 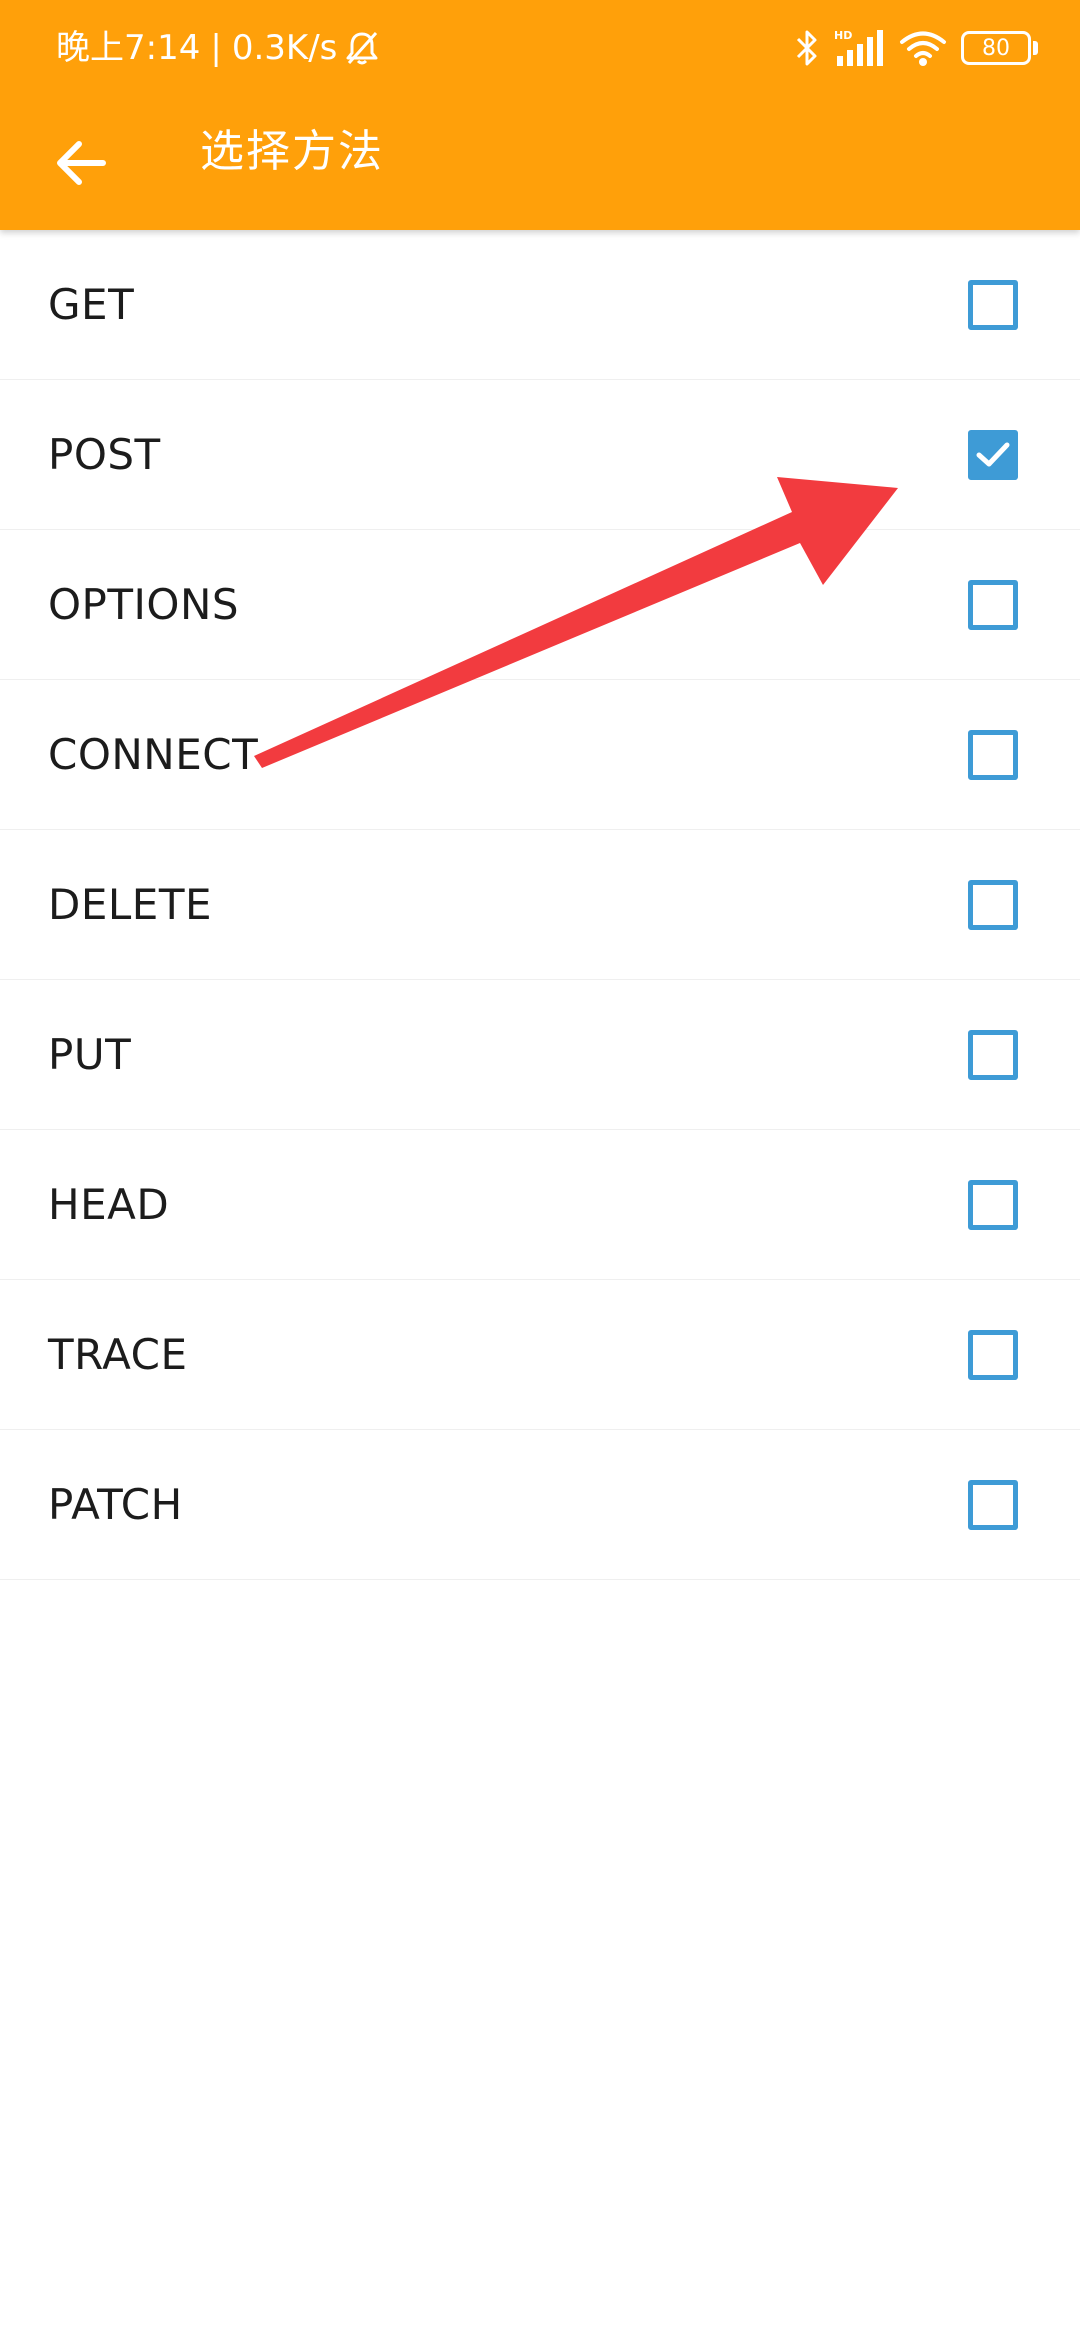 I want to click on status-right: HD 80, so click(x=909, y=48).